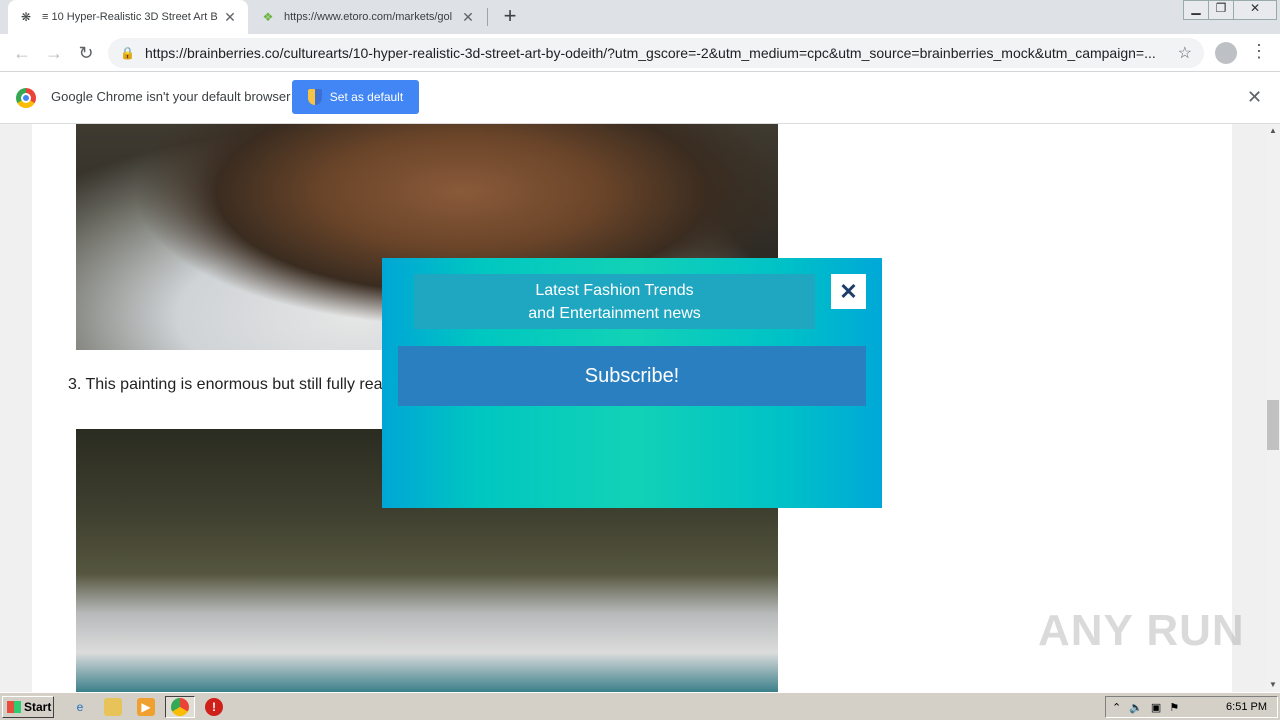 The image size is (1280, 720). I want to click on profile-avatar-icon, so click(1226, 53).